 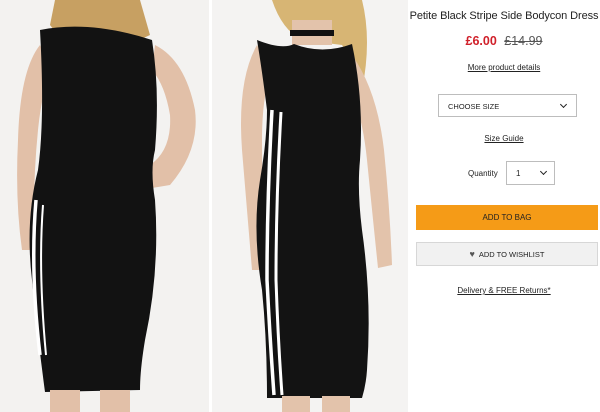 I want to click on add-to-wishlist-label: ADD TO WISHLIST, so click(x=511, y=254).